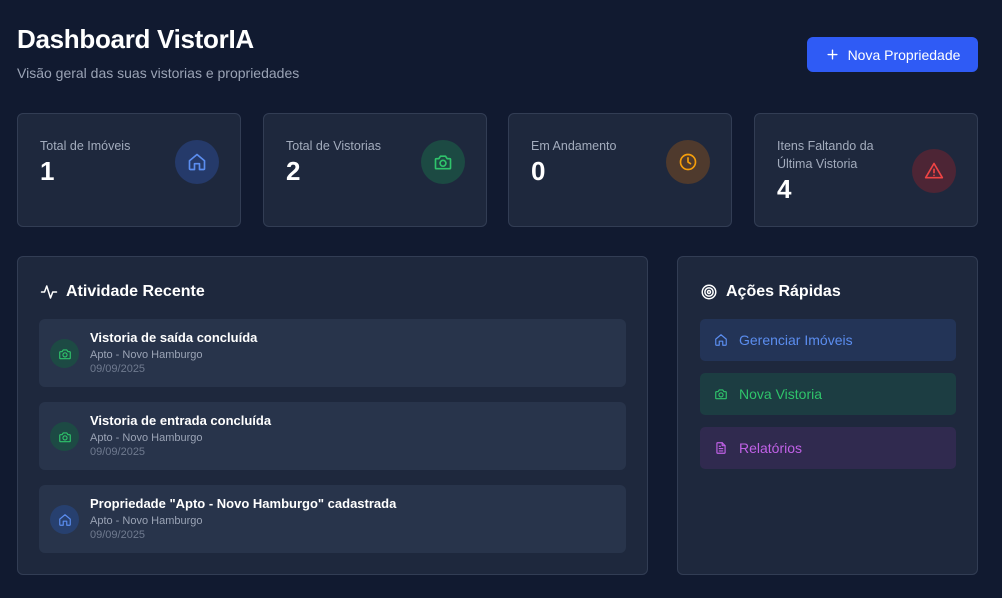 This screenshot has width=1002, height=598. I want to click on stat-value: 0, so click(538, 171).